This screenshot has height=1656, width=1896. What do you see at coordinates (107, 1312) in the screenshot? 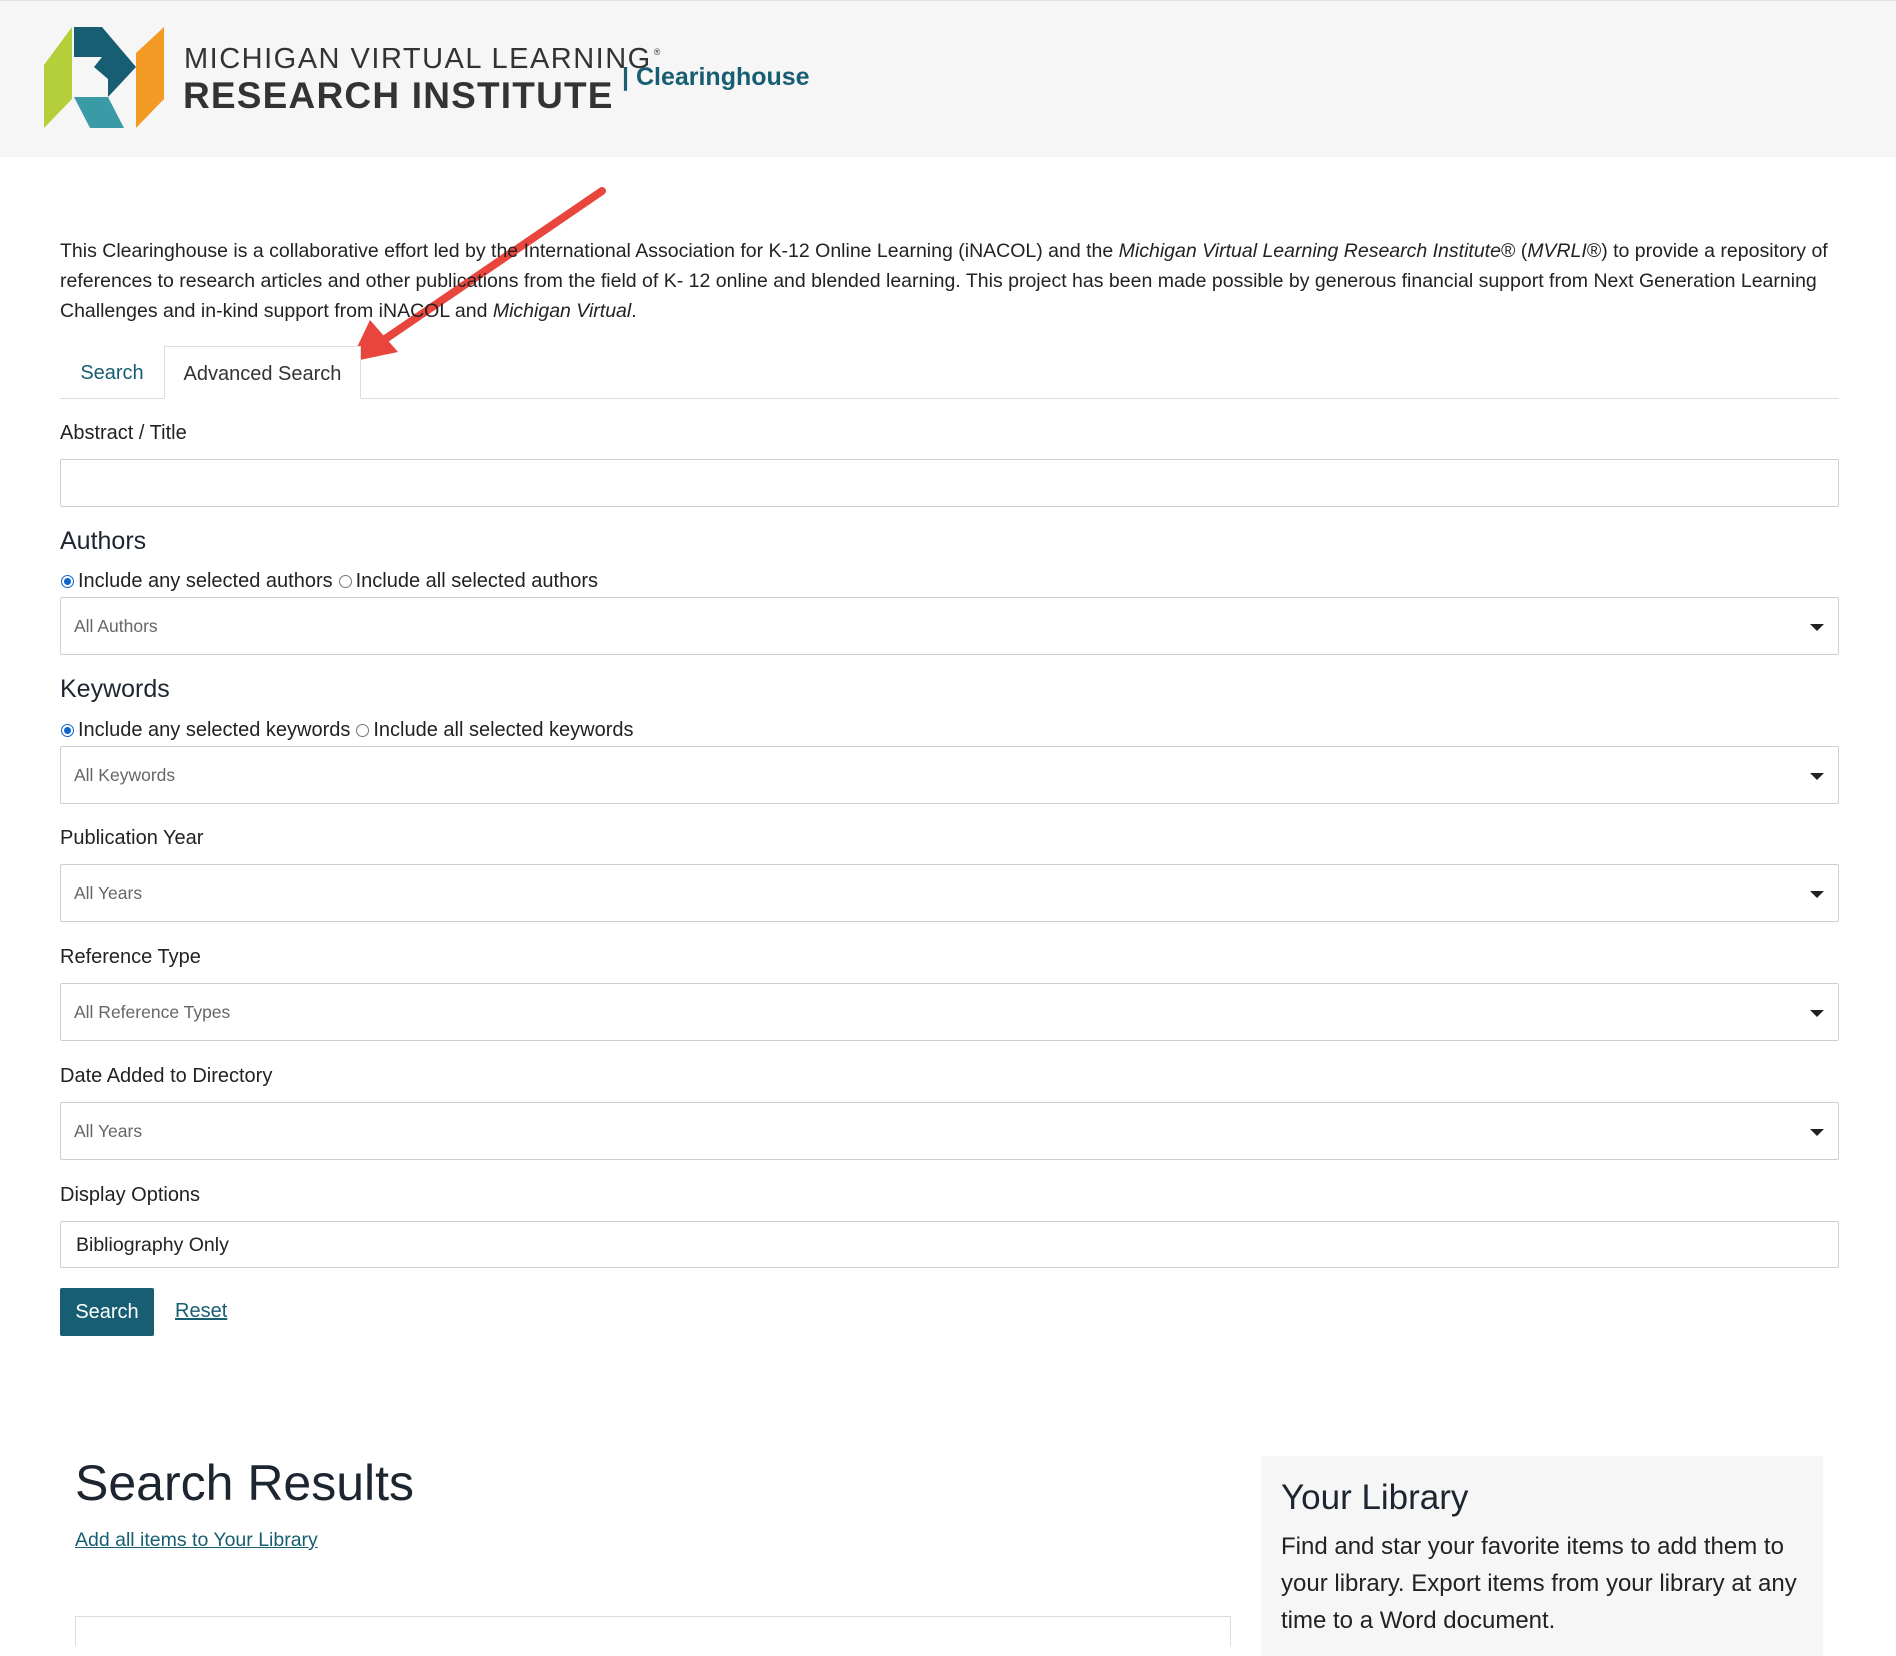
I see `search-button: Search` at bounding box center [107, 1312].